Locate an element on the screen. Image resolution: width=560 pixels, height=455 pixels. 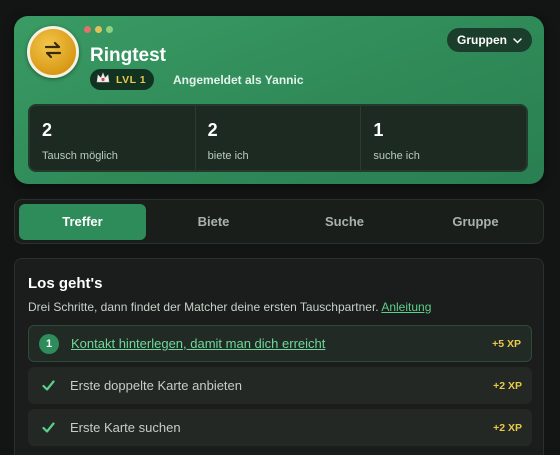
crown-icon is located at coordinates (103, 80).